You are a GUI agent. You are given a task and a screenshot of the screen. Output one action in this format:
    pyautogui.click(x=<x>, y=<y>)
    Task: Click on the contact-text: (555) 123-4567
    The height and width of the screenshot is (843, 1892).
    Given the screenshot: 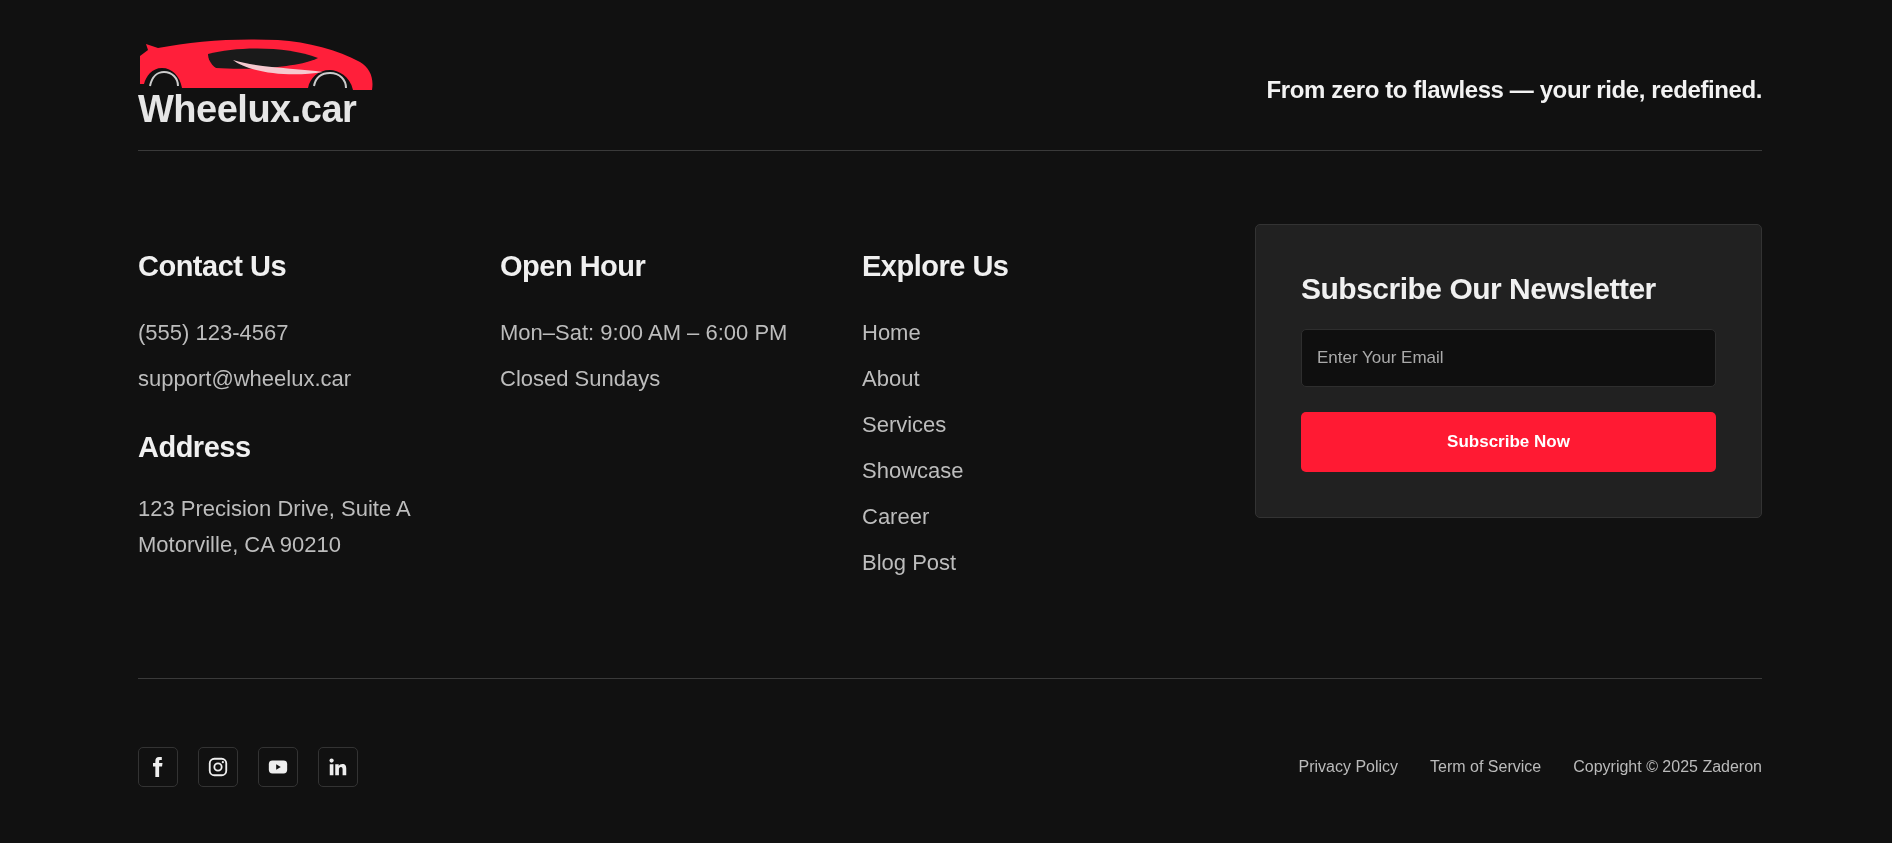 What is the action you would take?
    pyautogui.click(x=214, y=332)
    